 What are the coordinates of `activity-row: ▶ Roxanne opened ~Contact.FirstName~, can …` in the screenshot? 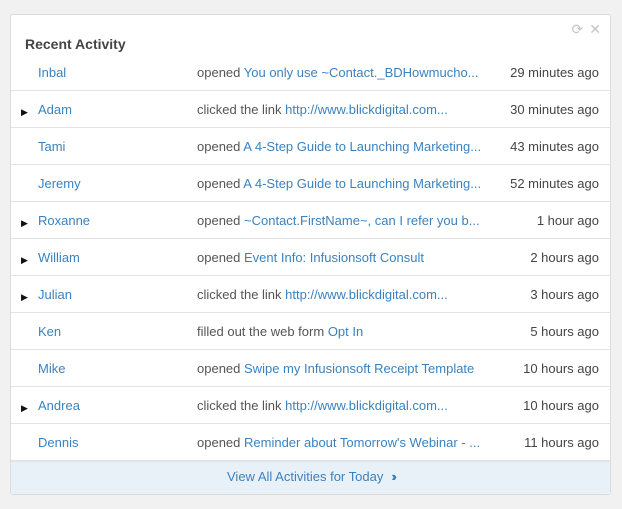 It's located at (310, 220).